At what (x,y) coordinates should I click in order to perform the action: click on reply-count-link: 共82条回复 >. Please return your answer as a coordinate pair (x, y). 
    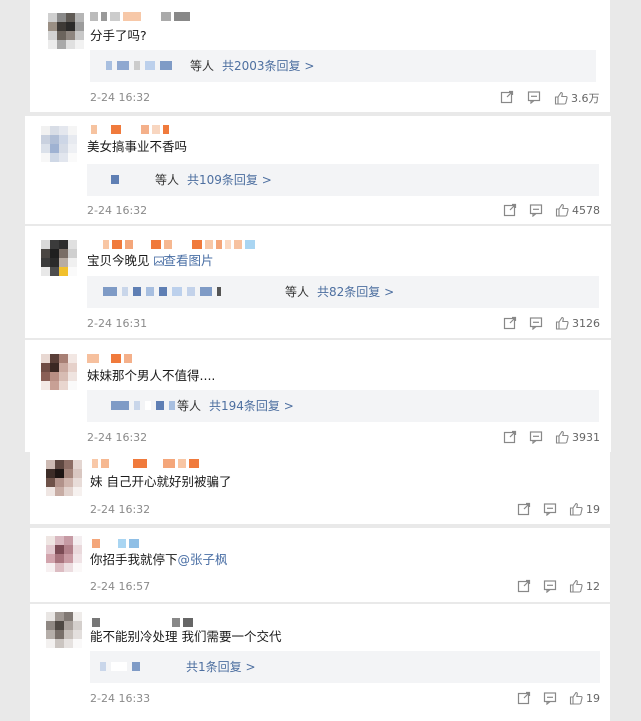
    Looking at the image, I should click on (355, 292).